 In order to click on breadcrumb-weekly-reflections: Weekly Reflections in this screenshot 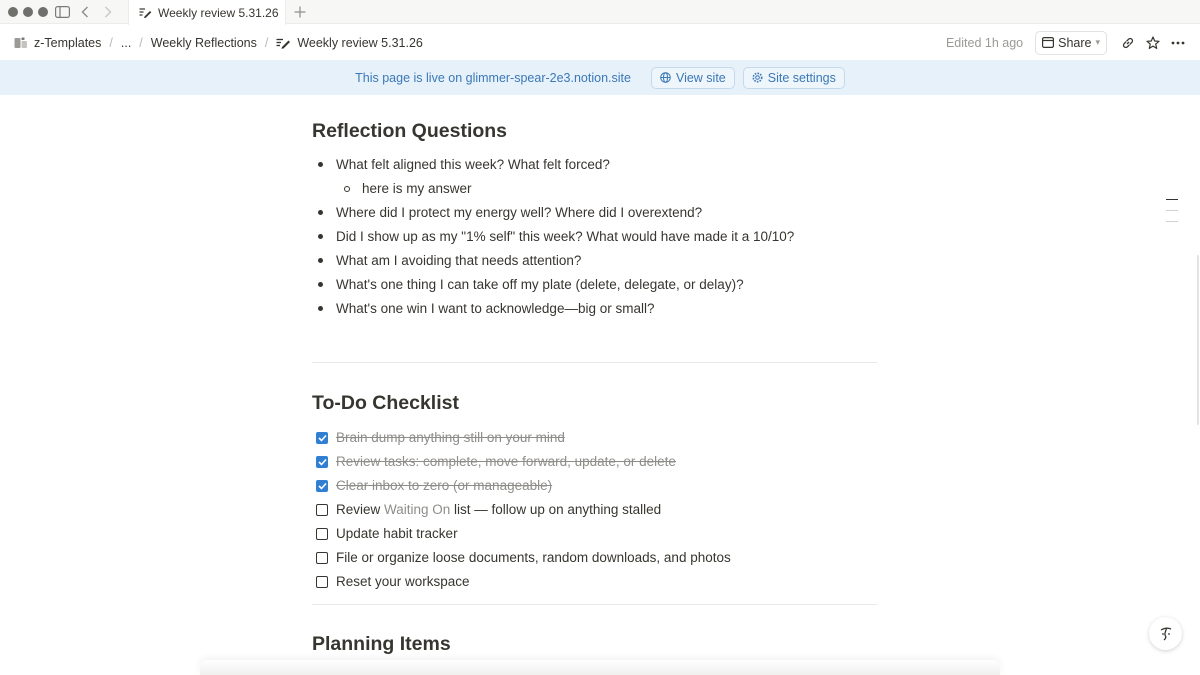, I will do `click(204, 43)`.